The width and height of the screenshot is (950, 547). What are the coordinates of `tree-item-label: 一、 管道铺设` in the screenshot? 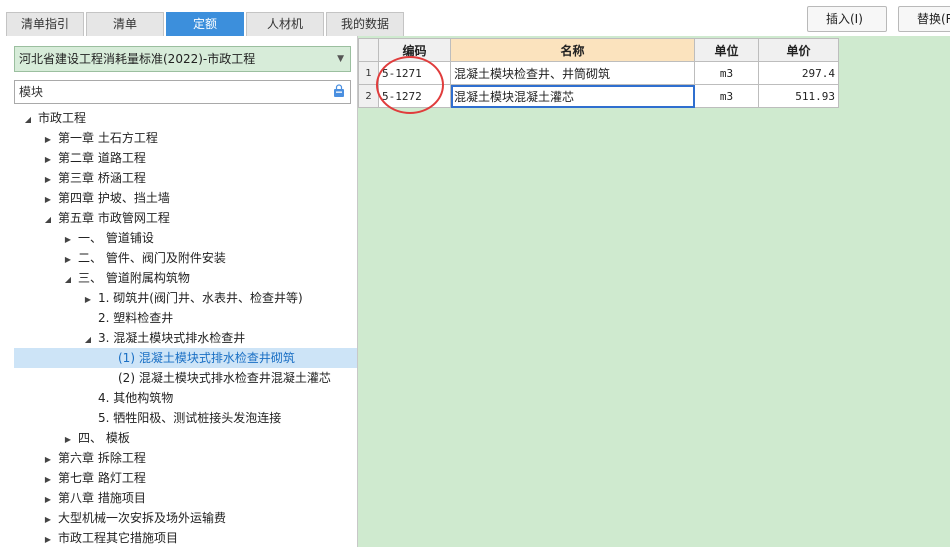 It's located at (116, 238).